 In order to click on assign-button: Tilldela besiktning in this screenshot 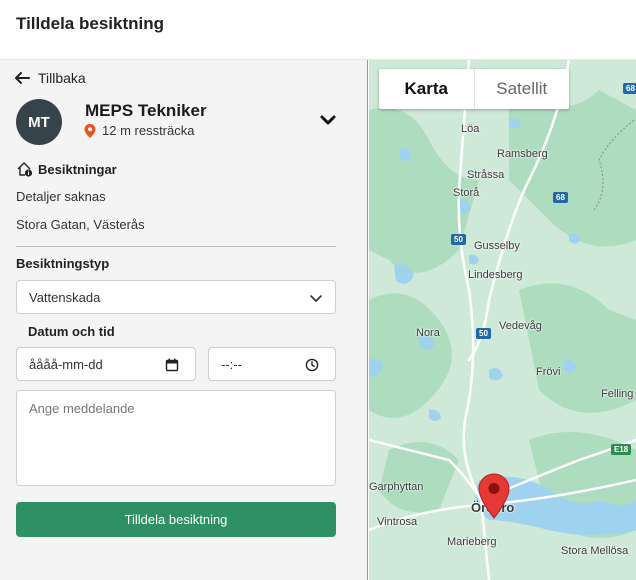, I will do `click(176, 519)`.